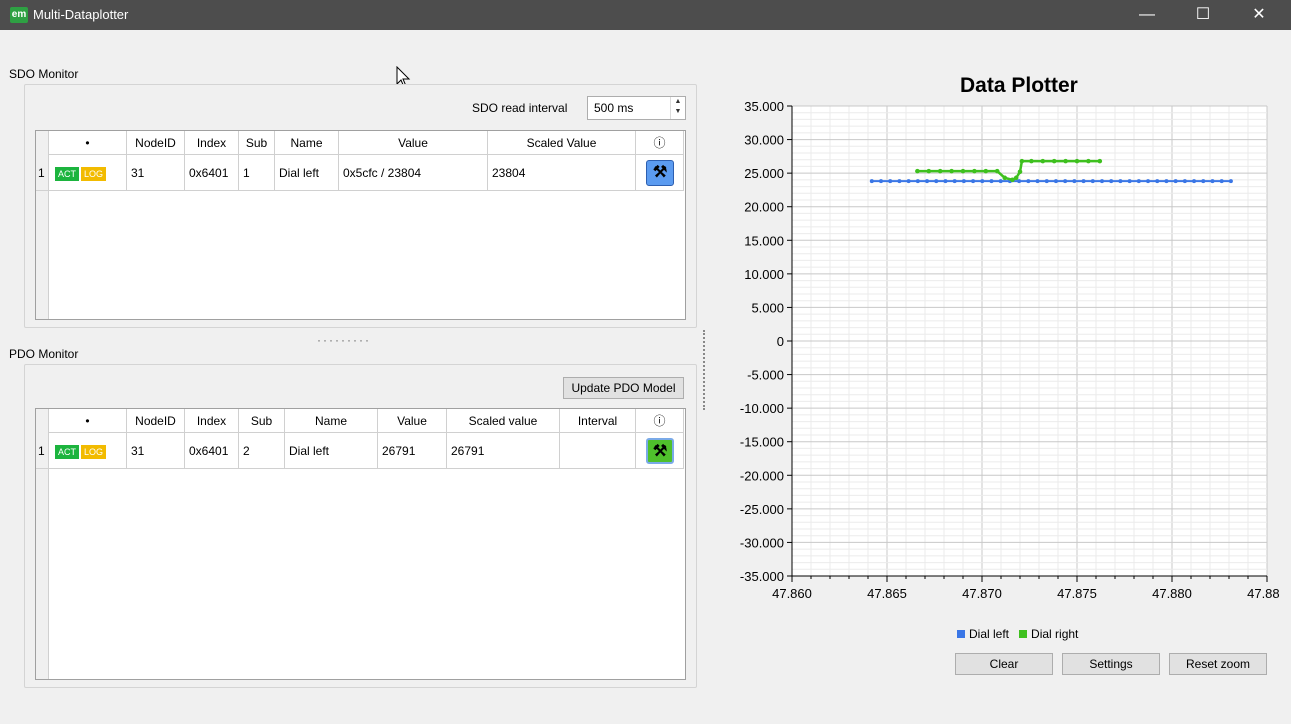 The image size is (1291, 724). What do you see at coordinates (1023, 634) in the screenshot?
I see `legend-swatch-green` at bounding box center [1023, 634].